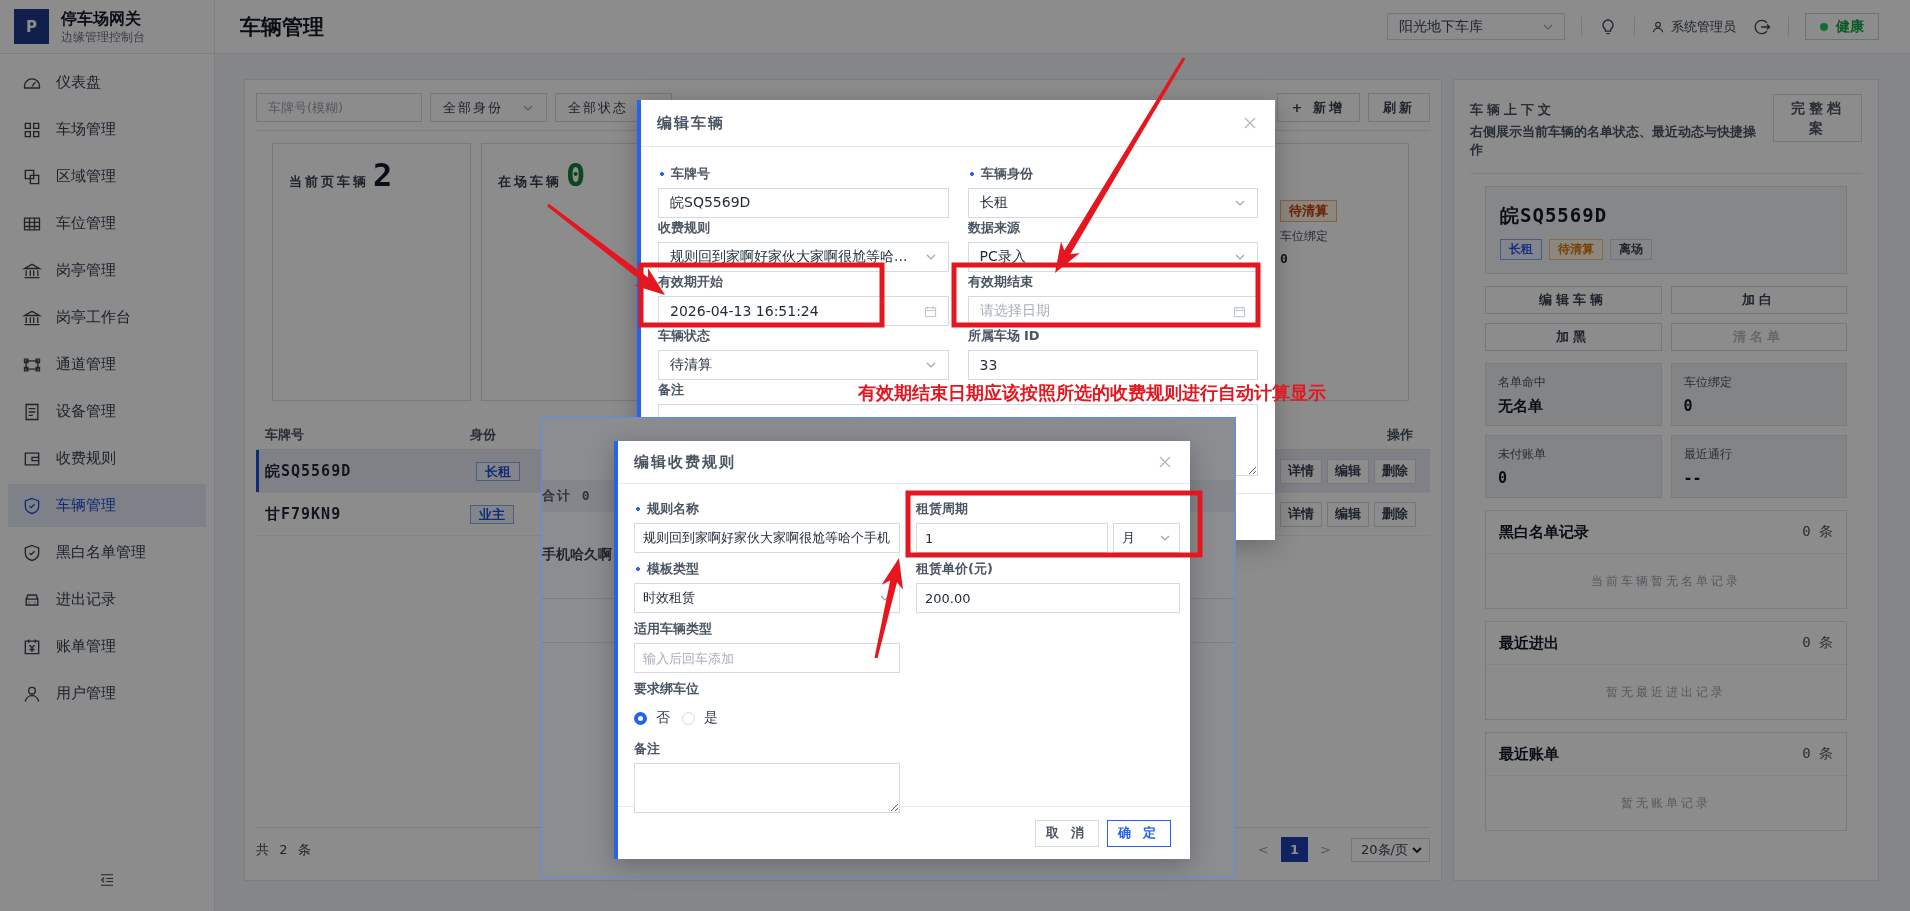  Describe the element at coordinates (1521, 406) in the screenshot. I see `info-value: 无名单` at that location.